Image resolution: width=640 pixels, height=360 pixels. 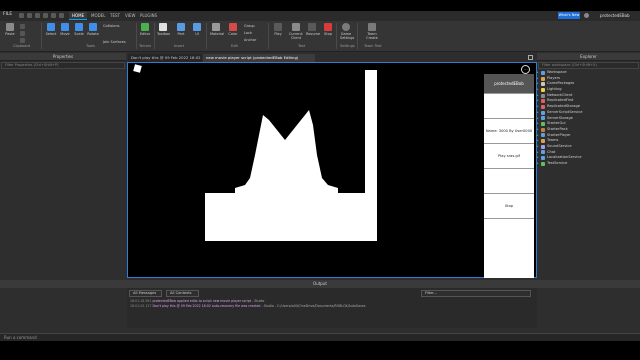 What do you see at coordinates (588, 164) in the screenshot?
I see `explorer-item: ▸ TestService` at bounding box center [588, 164].